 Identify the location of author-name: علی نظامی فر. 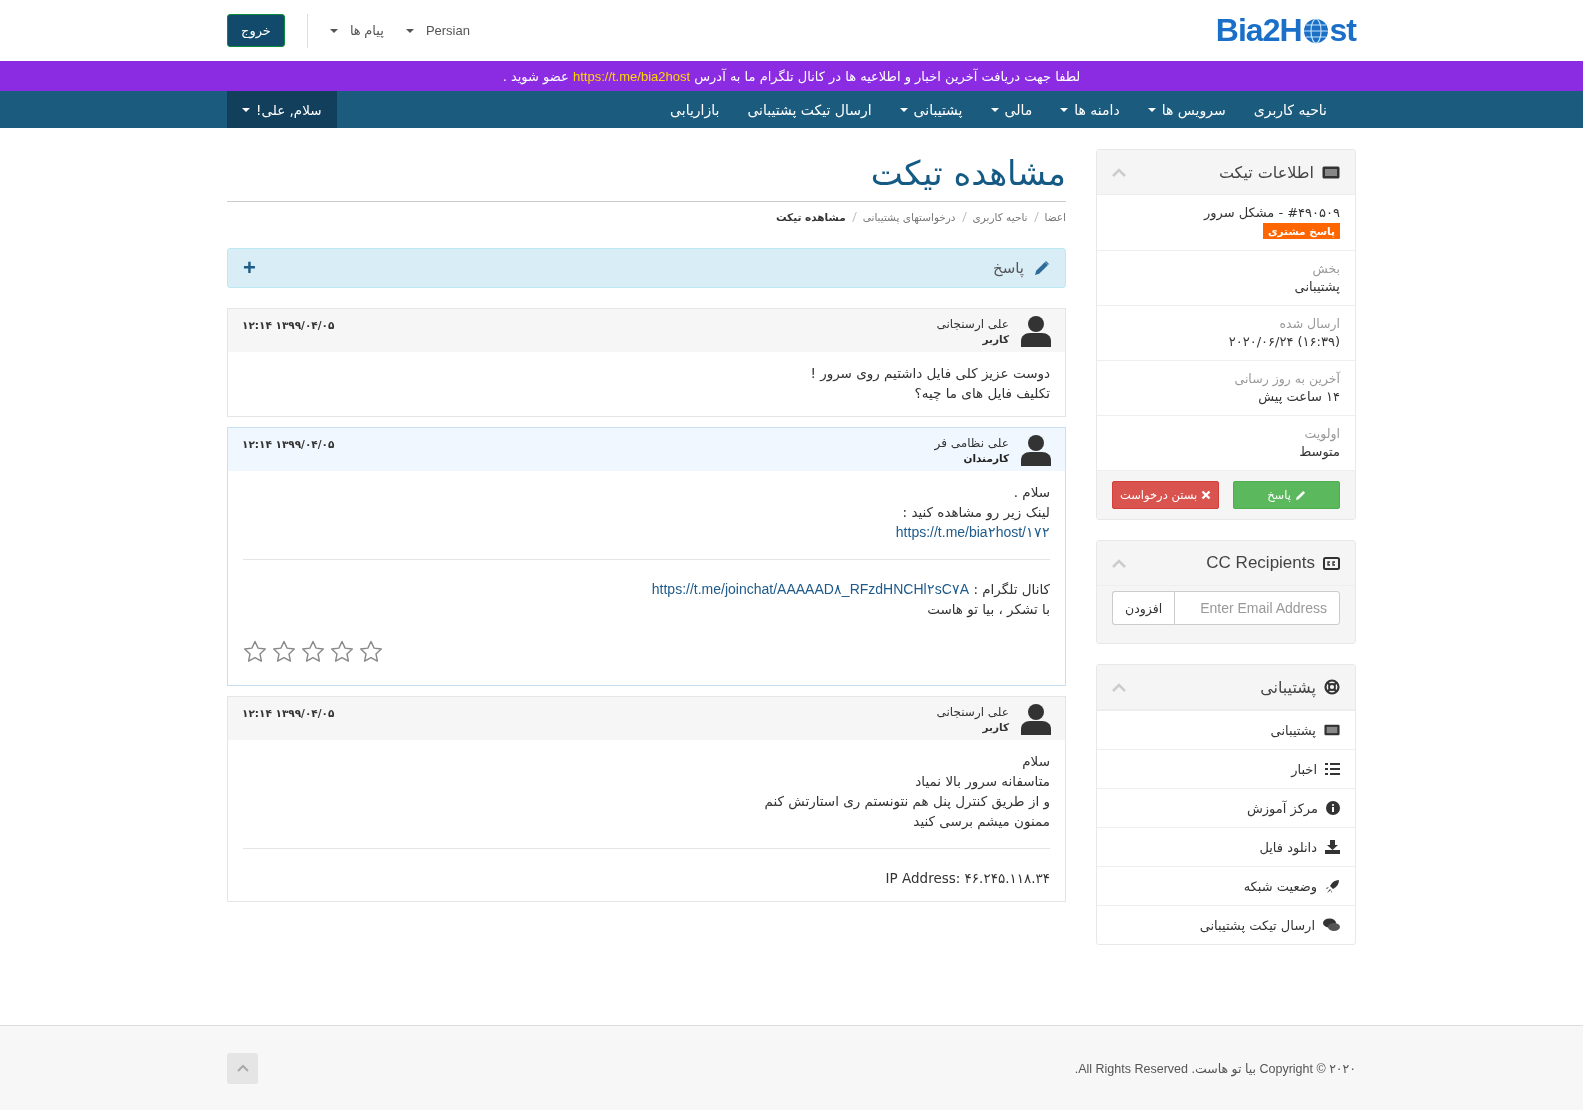
(971, 442).